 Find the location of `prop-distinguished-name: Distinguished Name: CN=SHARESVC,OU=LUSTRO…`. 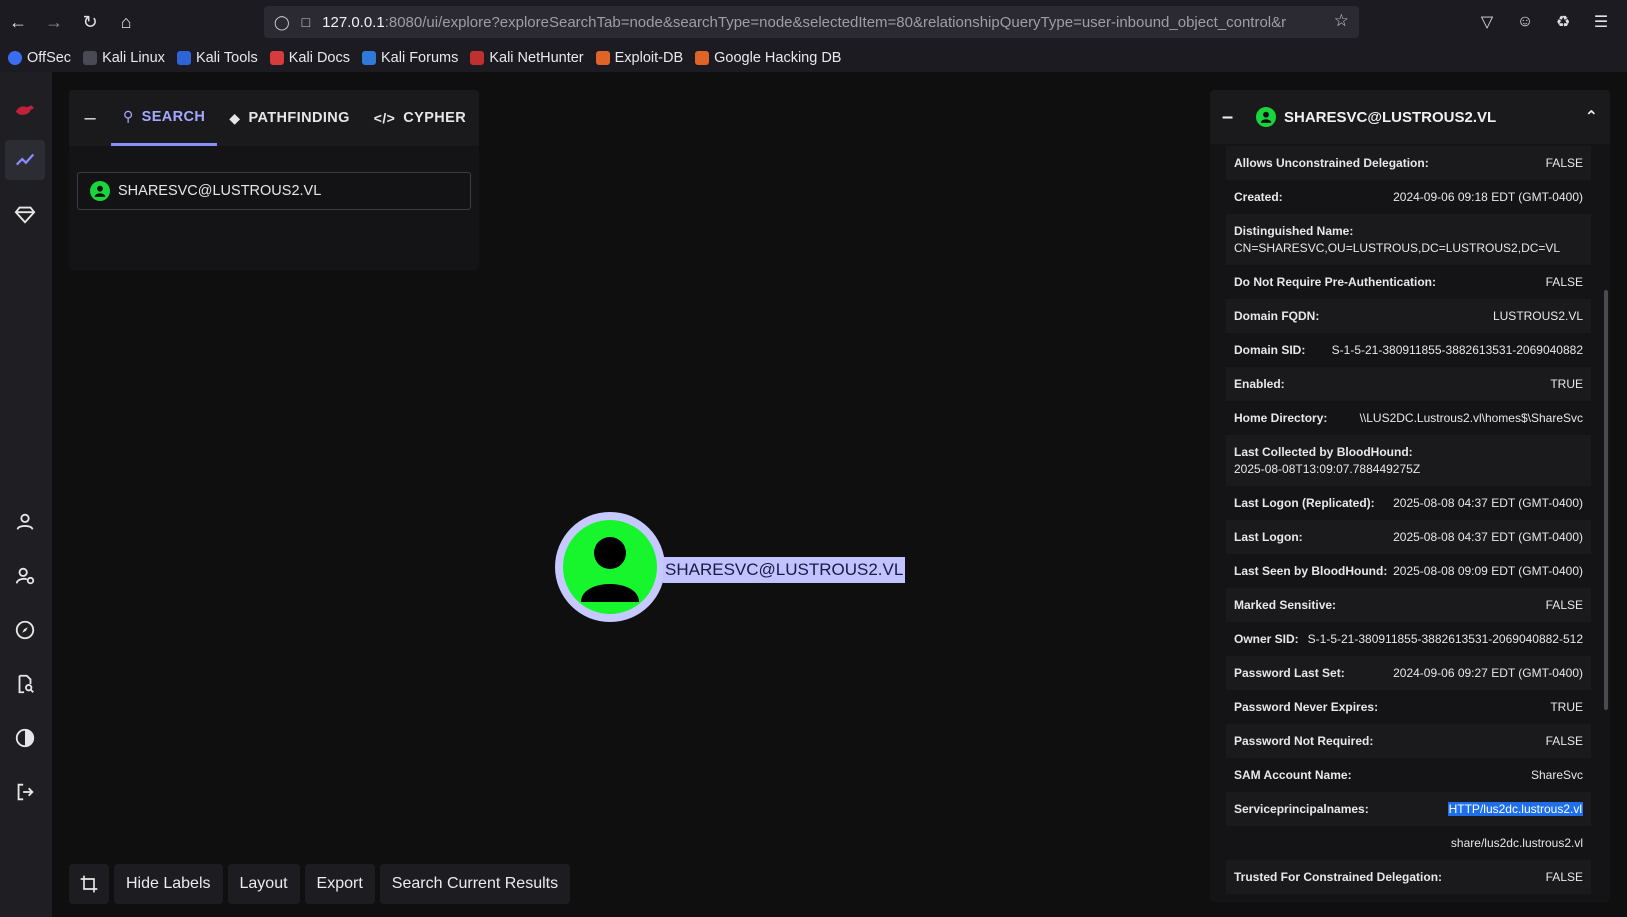

prop-distinguished-name: Distinguished Name: CN=SHARESVC,OU=LUSTRO… is located at coordinates (1408, 239).